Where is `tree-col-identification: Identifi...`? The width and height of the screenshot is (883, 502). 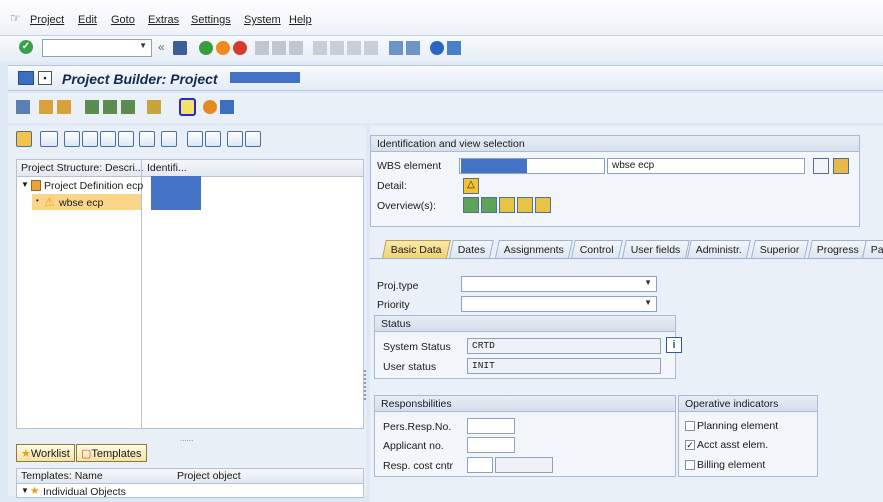
tree-col-identification: Identifi... is located at coordinates (167, 168).